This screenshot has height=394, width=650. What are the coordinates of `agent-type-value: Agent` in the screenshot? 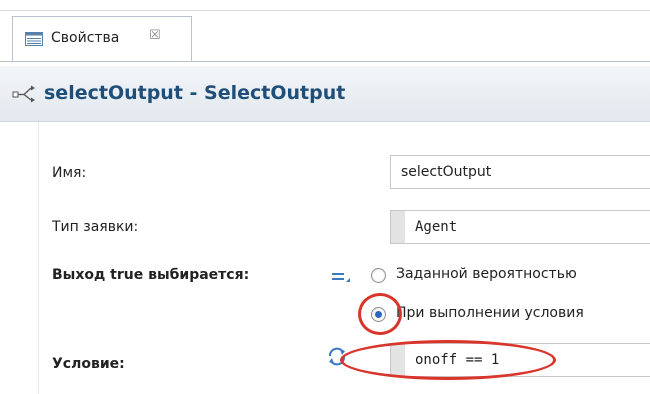 It's located at (436, 227).